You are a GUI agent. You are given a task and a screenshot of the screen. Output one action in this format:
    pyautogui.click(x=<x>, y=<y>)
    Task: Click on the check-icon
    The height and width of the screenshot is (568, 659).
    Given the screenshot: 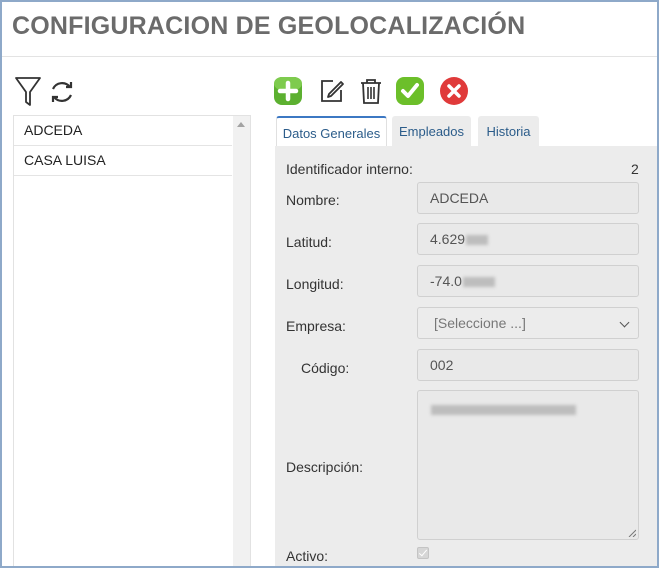 What is the action you would take?
    pyautogui.click(x=423, y=552)
    